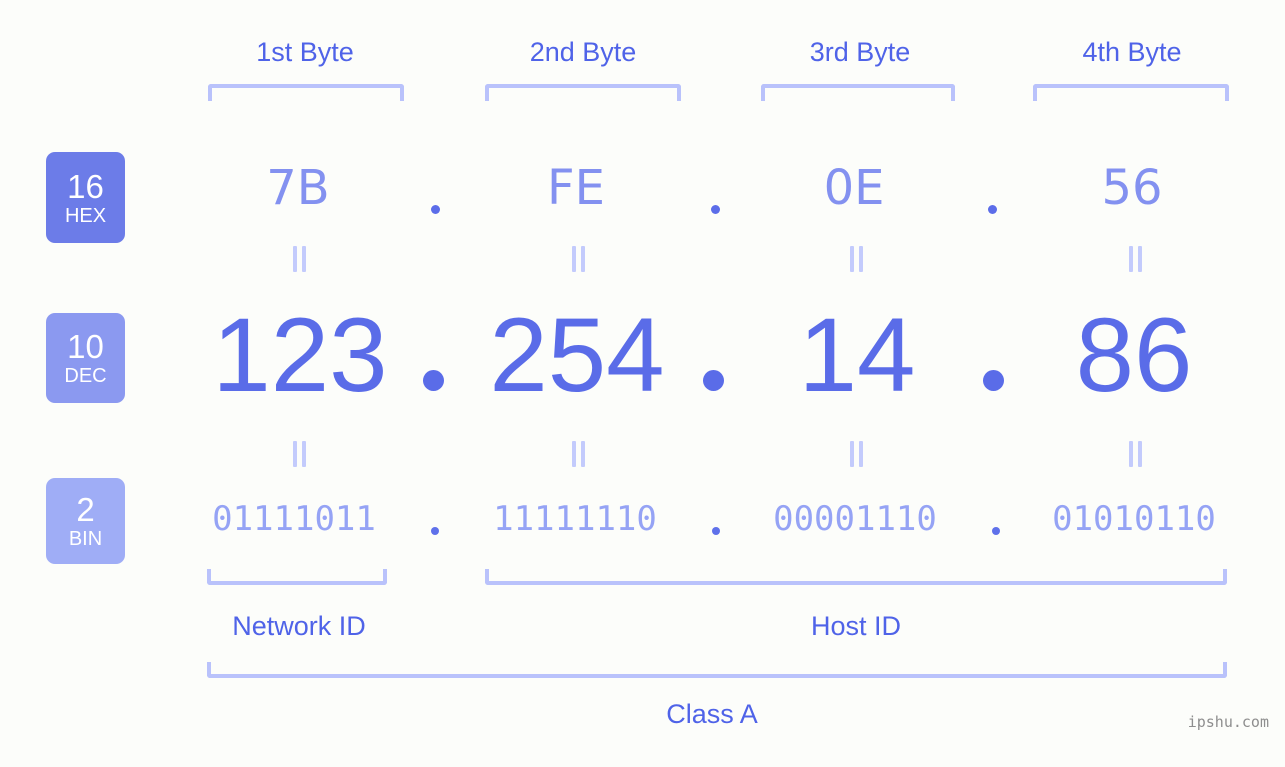  What do you see at coordinates (85, 539) in the screenshot?
I see `badge-bin-name: BIN` at bounding box center [85, 539].